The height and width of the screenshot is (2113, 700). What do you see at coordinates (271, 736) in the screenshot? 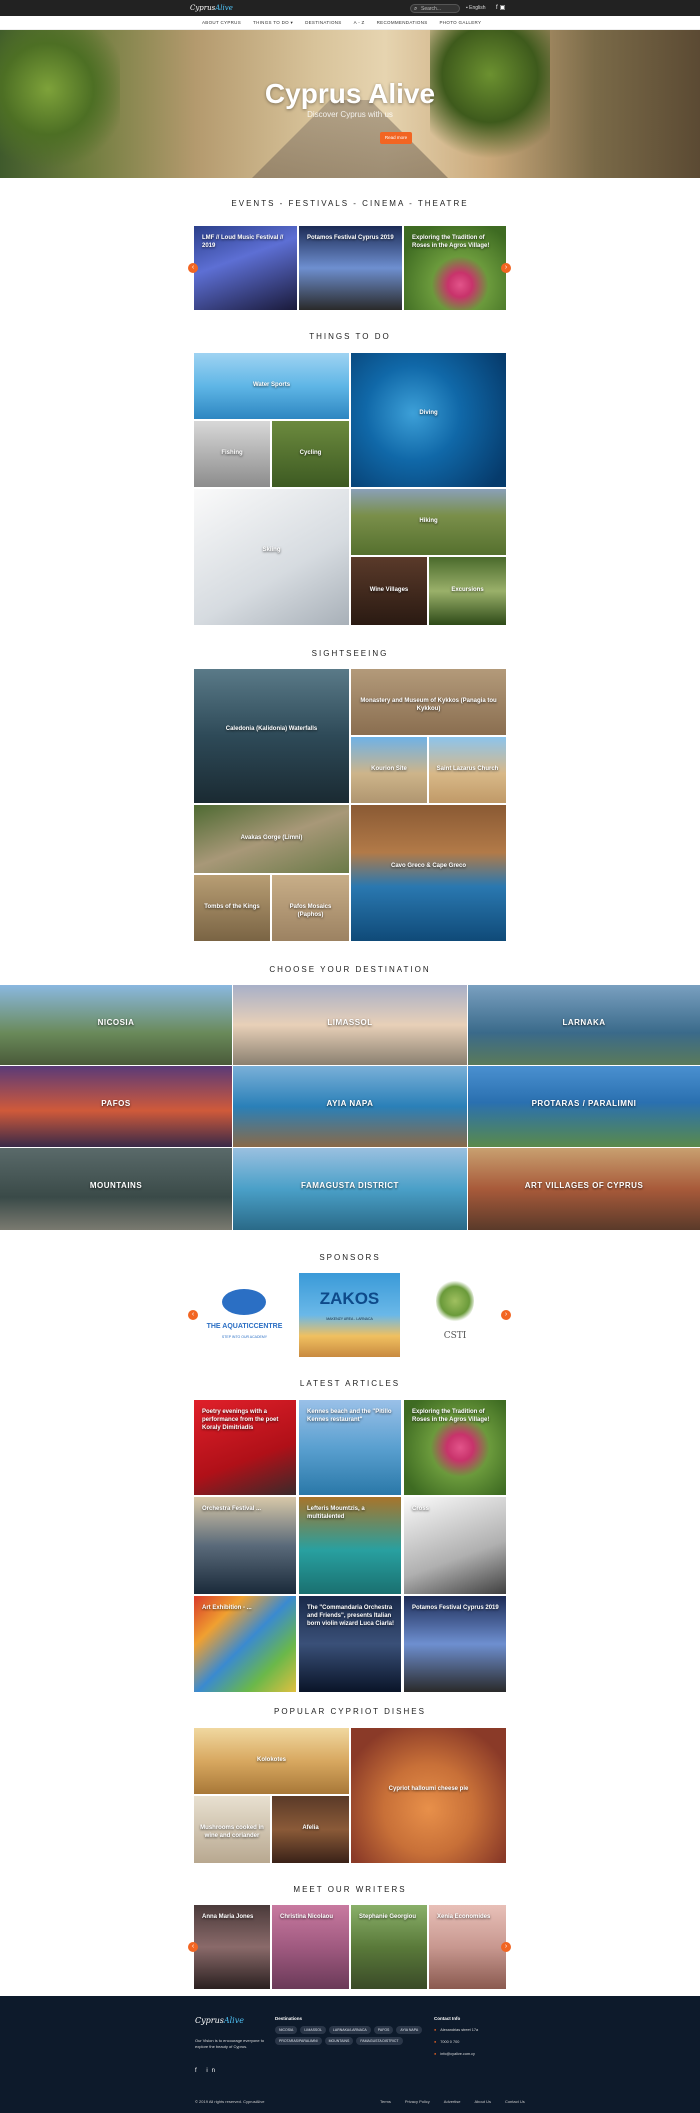
I see `sight-card: Caledonia (Kalidonia) Waterfalls` at bounding box center [271, 736].